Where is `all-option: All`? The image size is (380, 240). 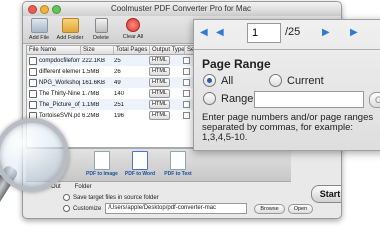 all-option: All is located at coordinates (218, 80).